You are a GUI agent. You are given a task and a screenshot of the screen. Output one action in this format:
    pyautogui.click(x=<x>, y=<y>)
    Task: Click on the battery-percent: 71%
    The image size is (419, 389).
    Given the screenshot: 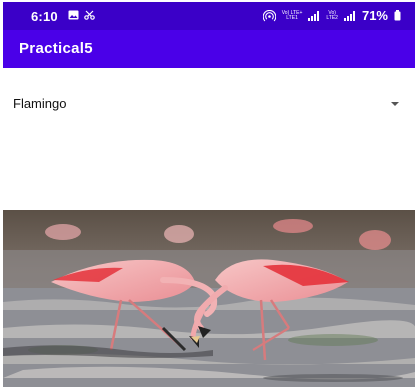 What is the action you would take?
    pyautogui.click(x=374, y=15)
    